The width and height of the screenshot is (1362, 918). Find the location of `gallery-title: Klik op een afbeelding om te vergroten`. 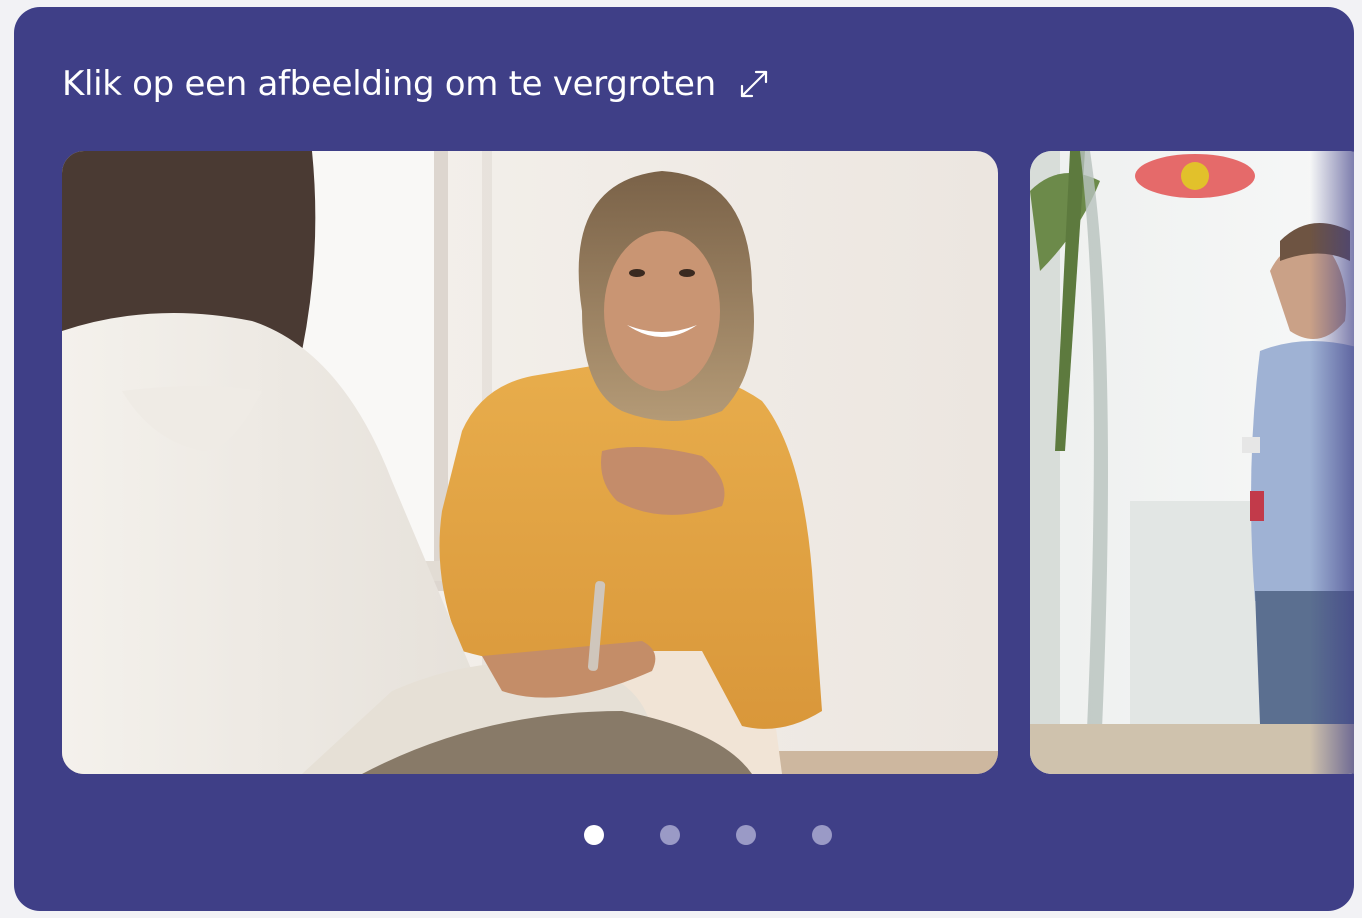

gallery-title: Klik op een afbeelding om te vergroten is located at coordinates (389, 84).